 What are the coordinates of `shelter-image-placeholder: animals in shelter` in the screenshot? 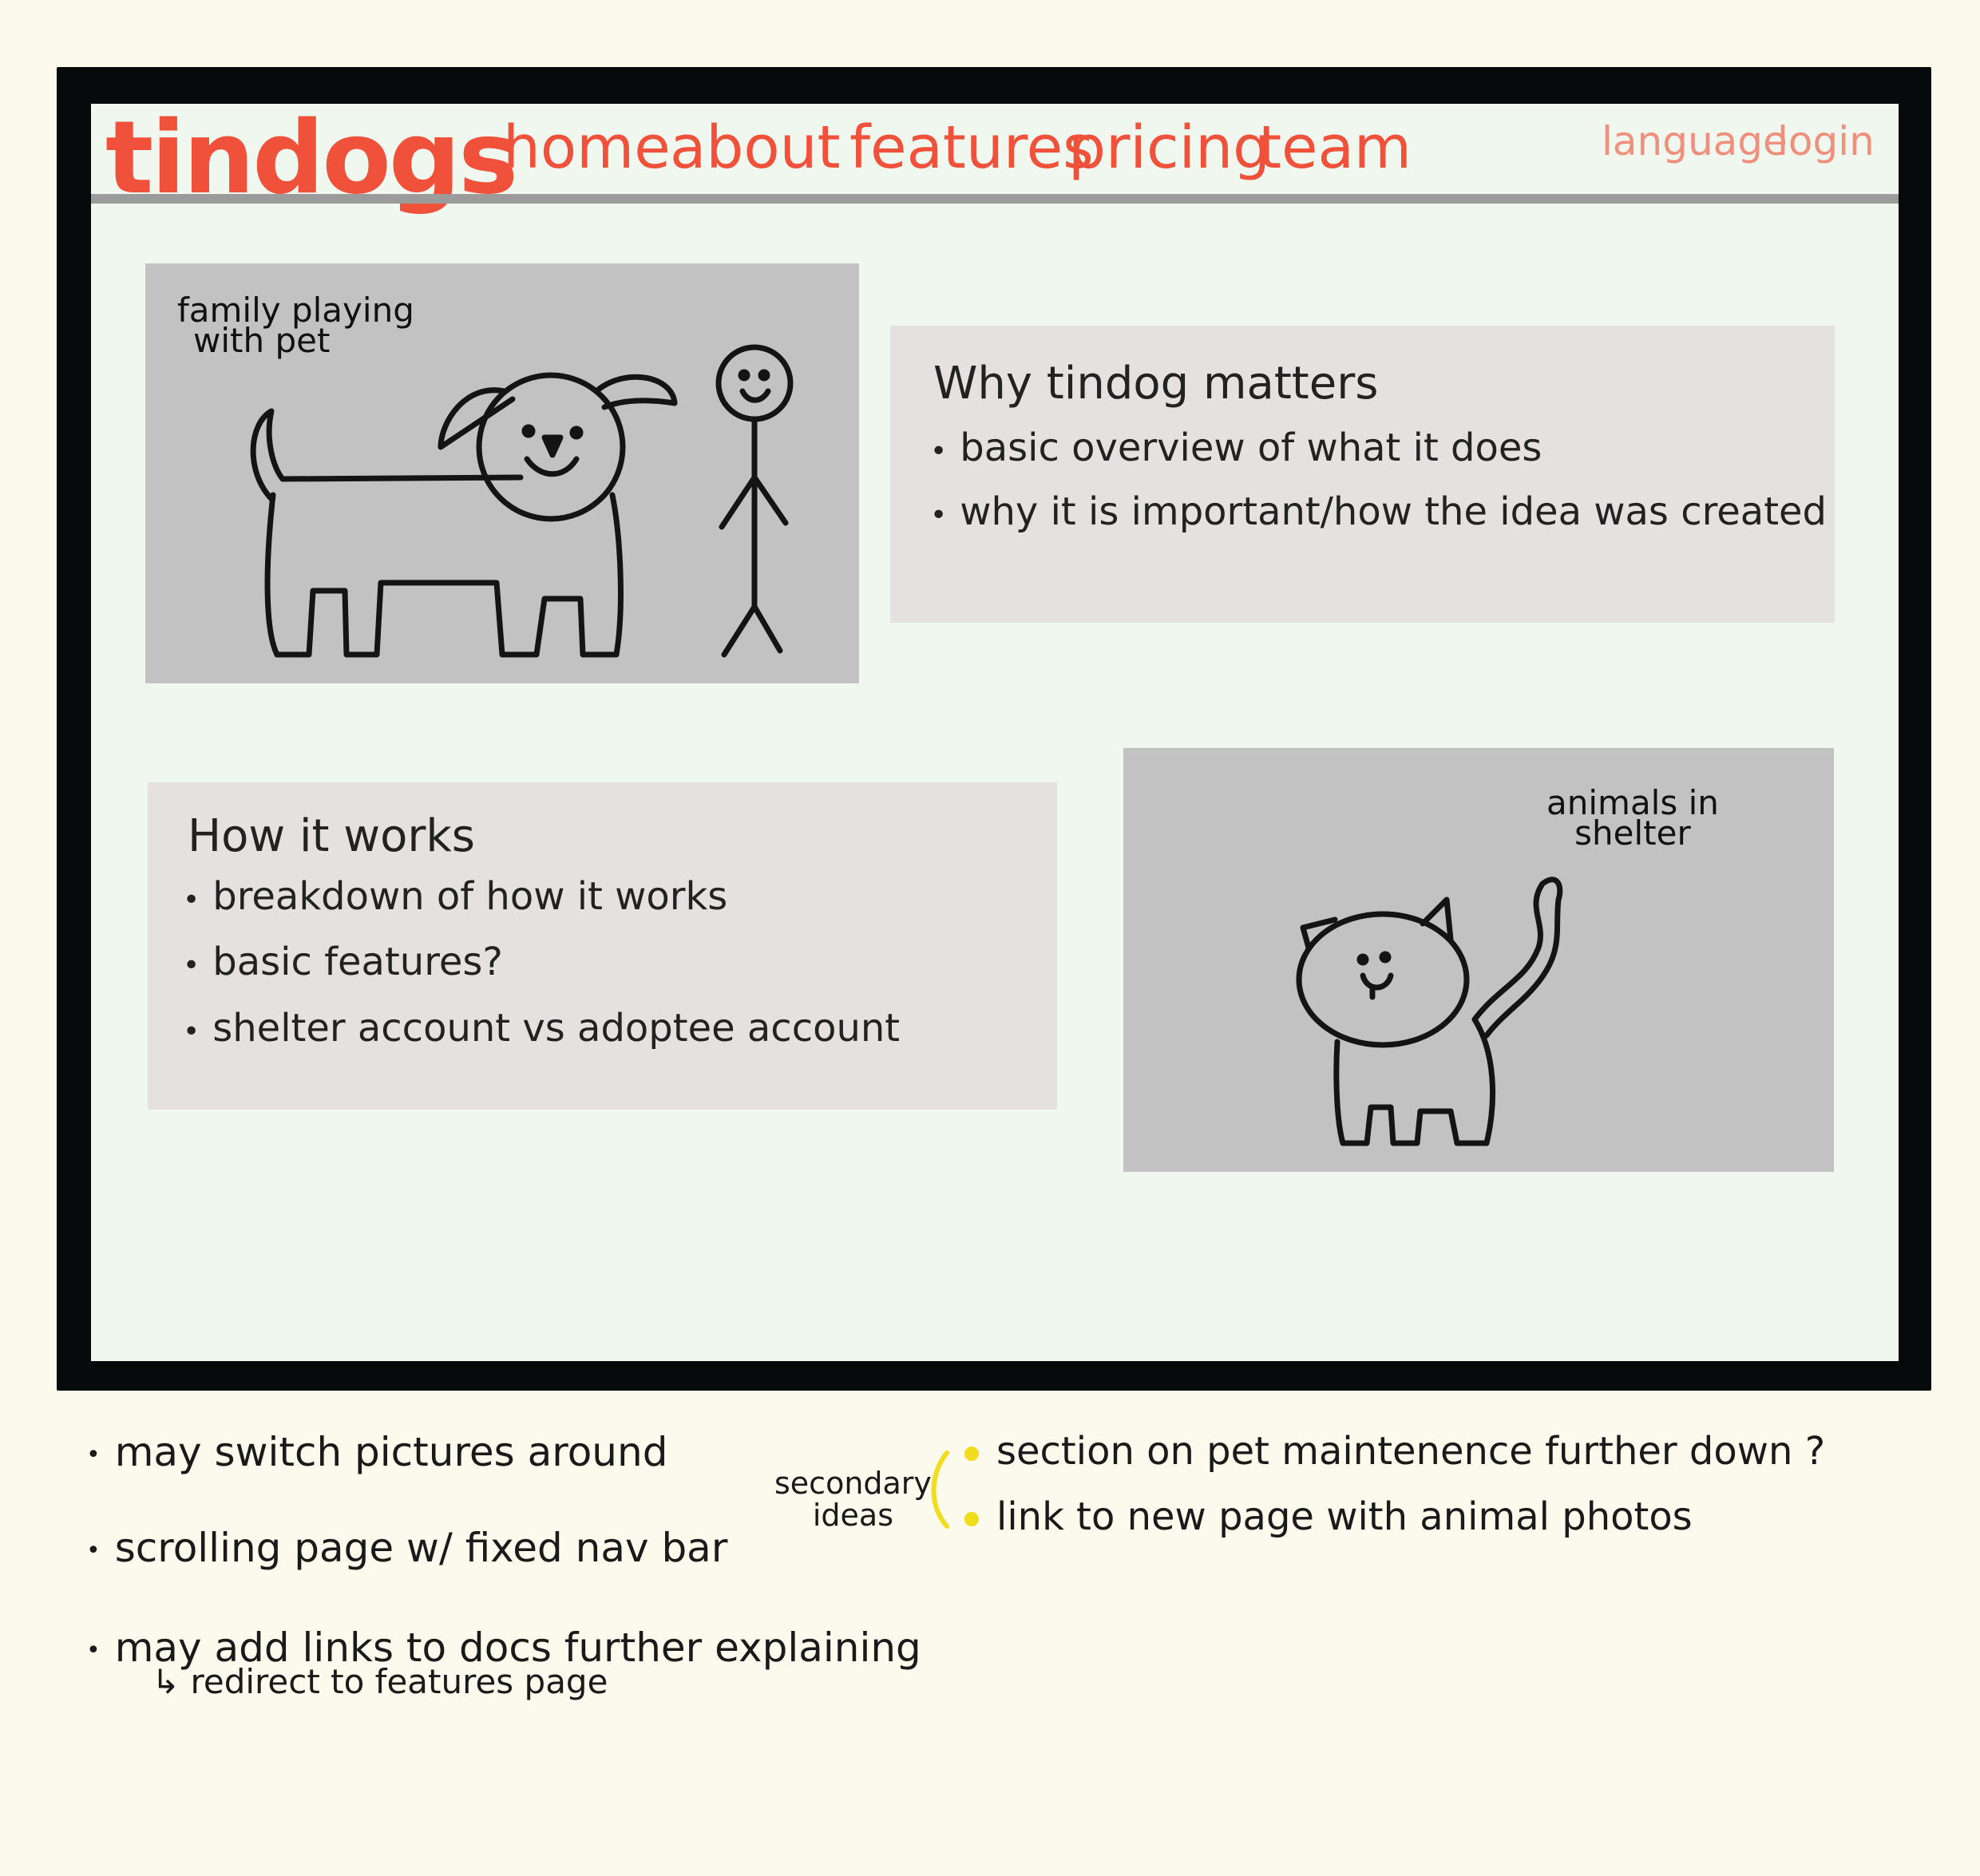 It's located at (1478, 960).